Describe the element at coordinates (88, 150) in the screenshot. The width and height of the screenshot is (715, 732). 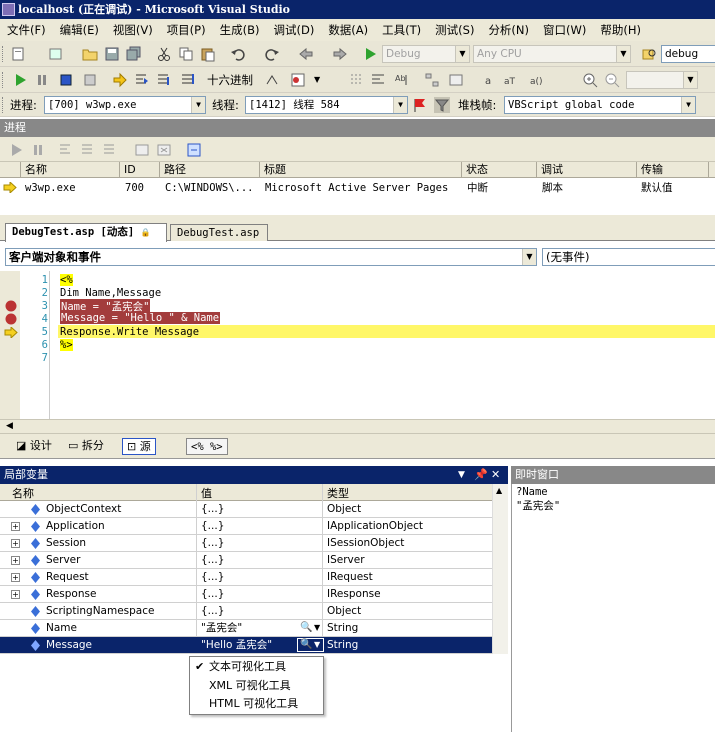
I see `step-over-process-icon` at that location.